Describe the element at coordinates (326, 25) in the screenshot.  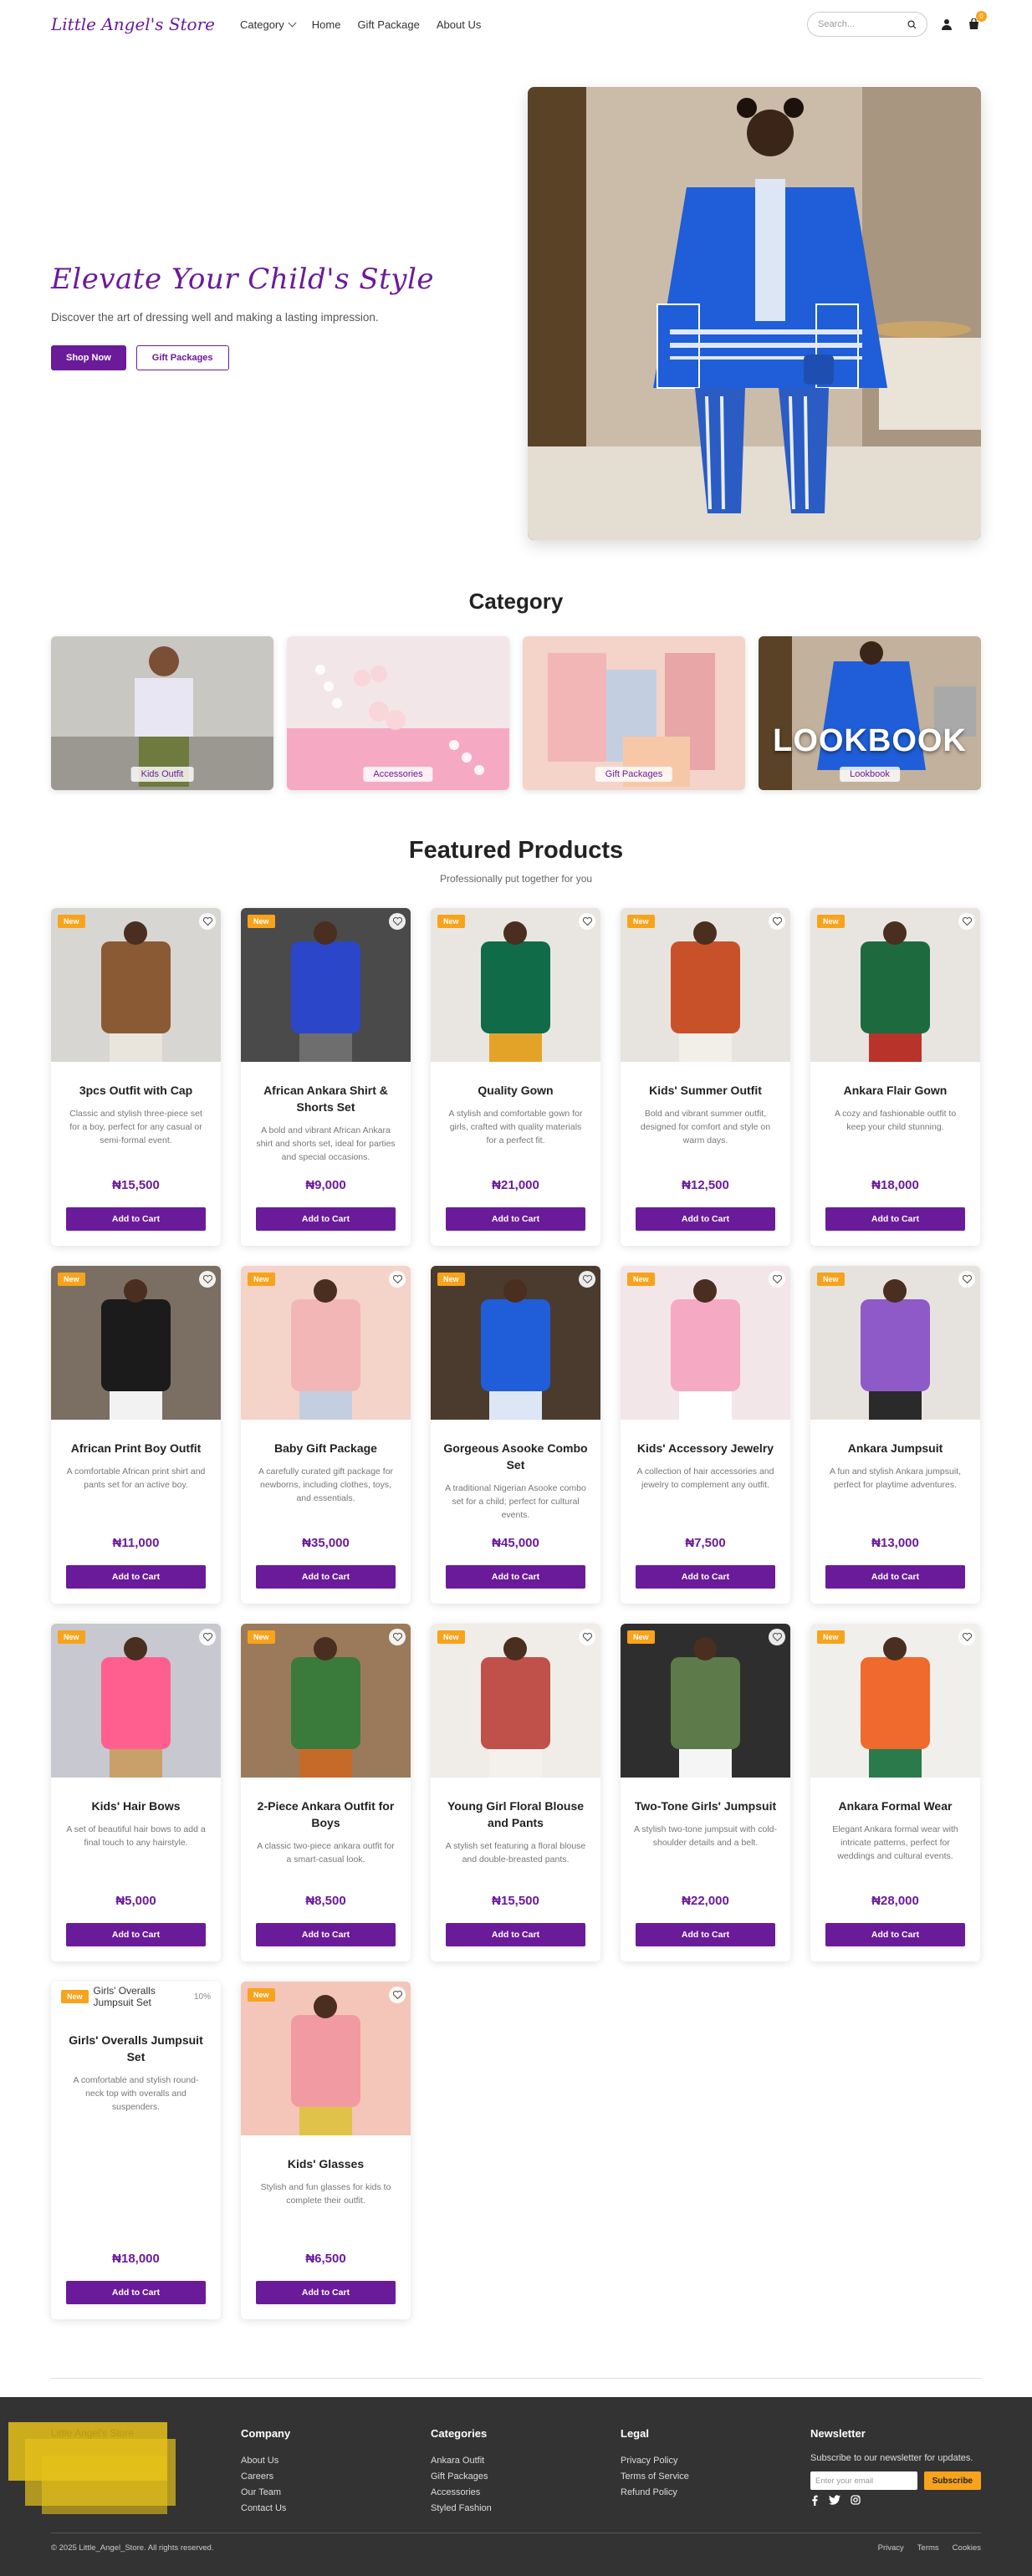
I see `nav-home: Home` at that location.